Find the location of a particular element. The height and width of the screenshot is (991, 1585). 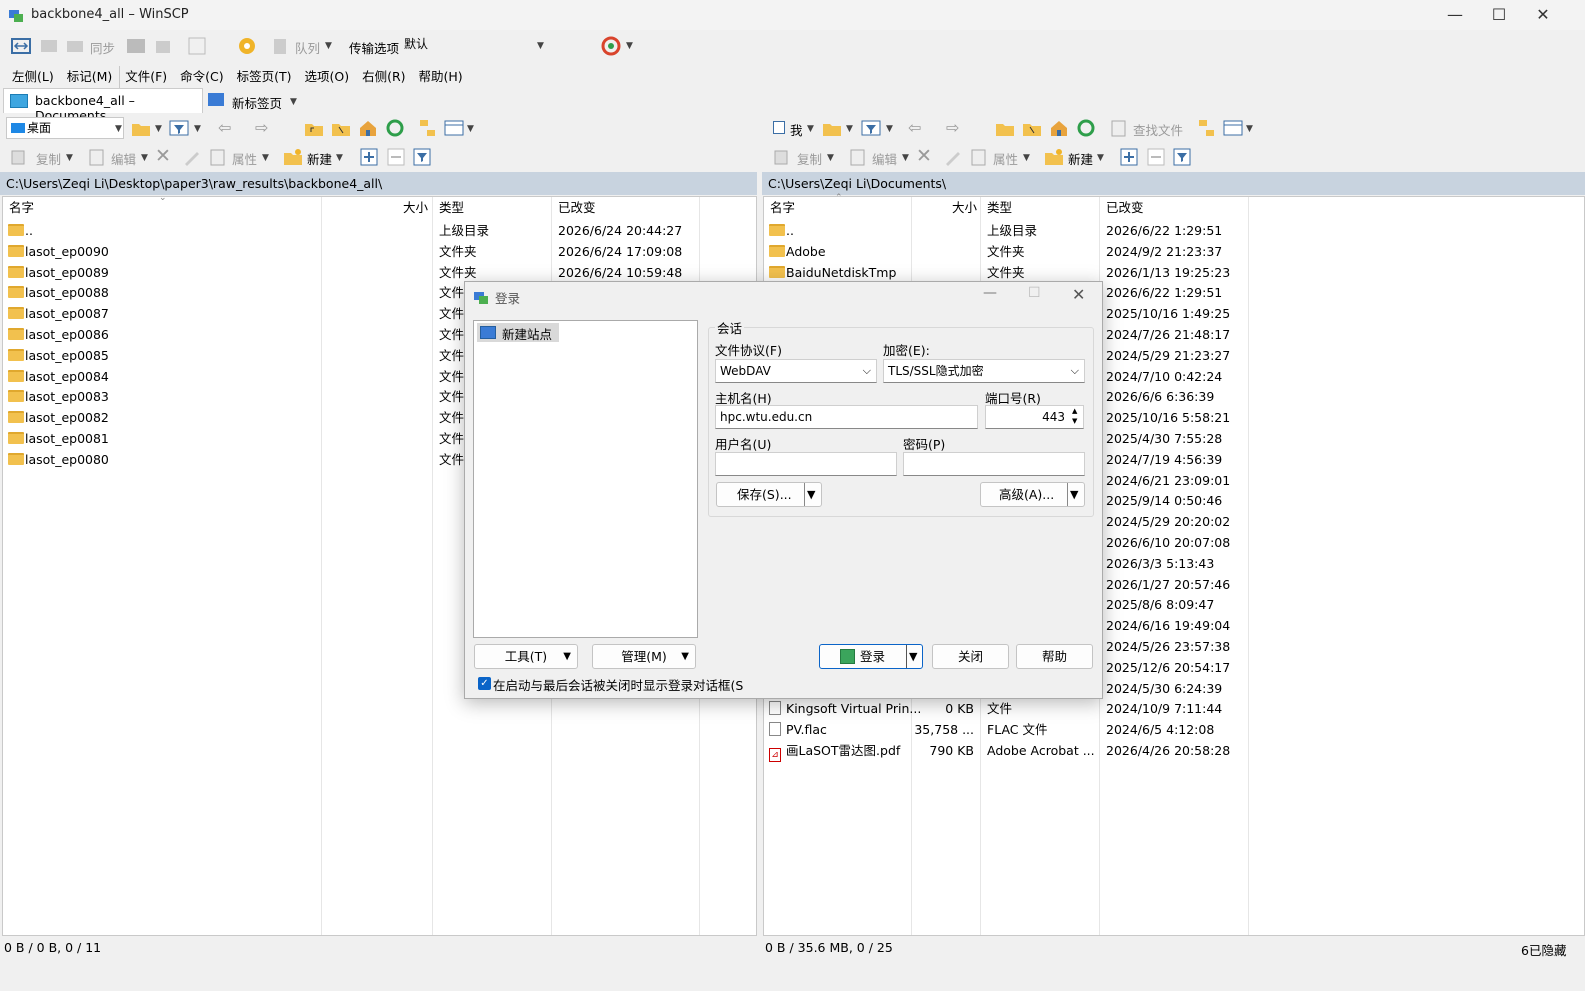

advanced-dropdown-icon: ▼ is located at coordinates (1072, 494).